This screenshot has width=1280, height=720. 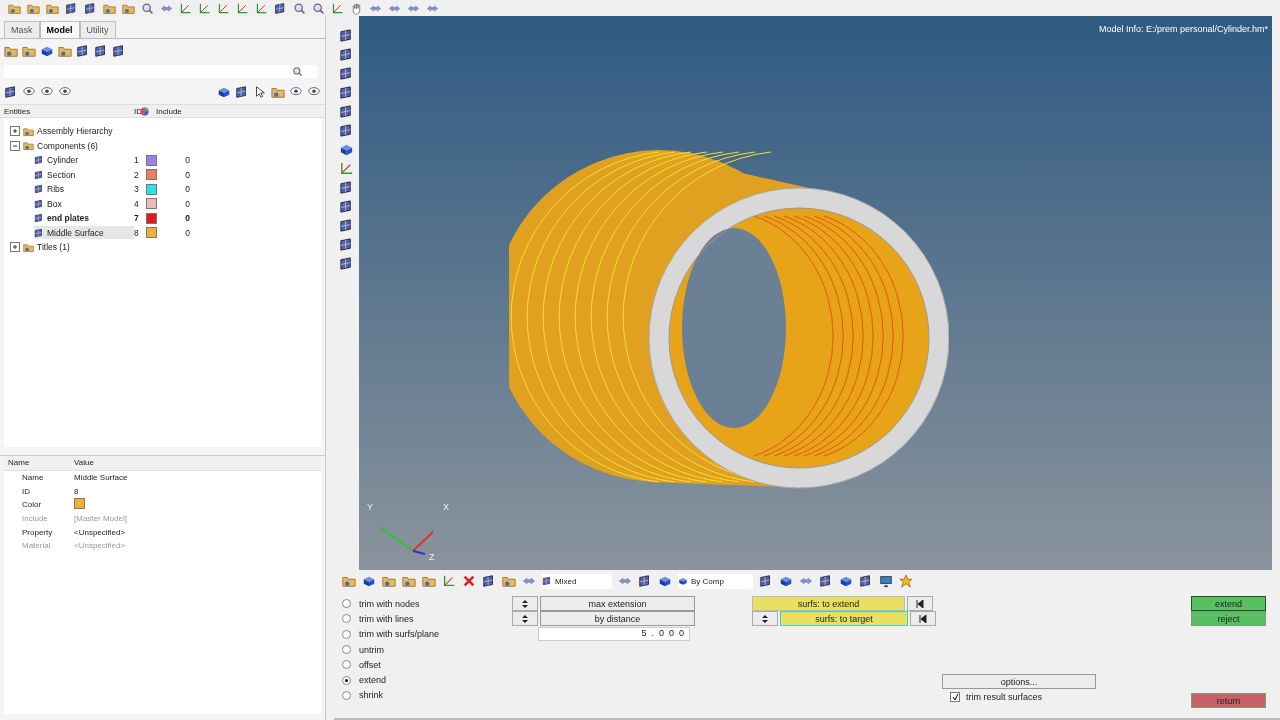 I want to click on radio-label: shrink, so click(x=371, y=695).